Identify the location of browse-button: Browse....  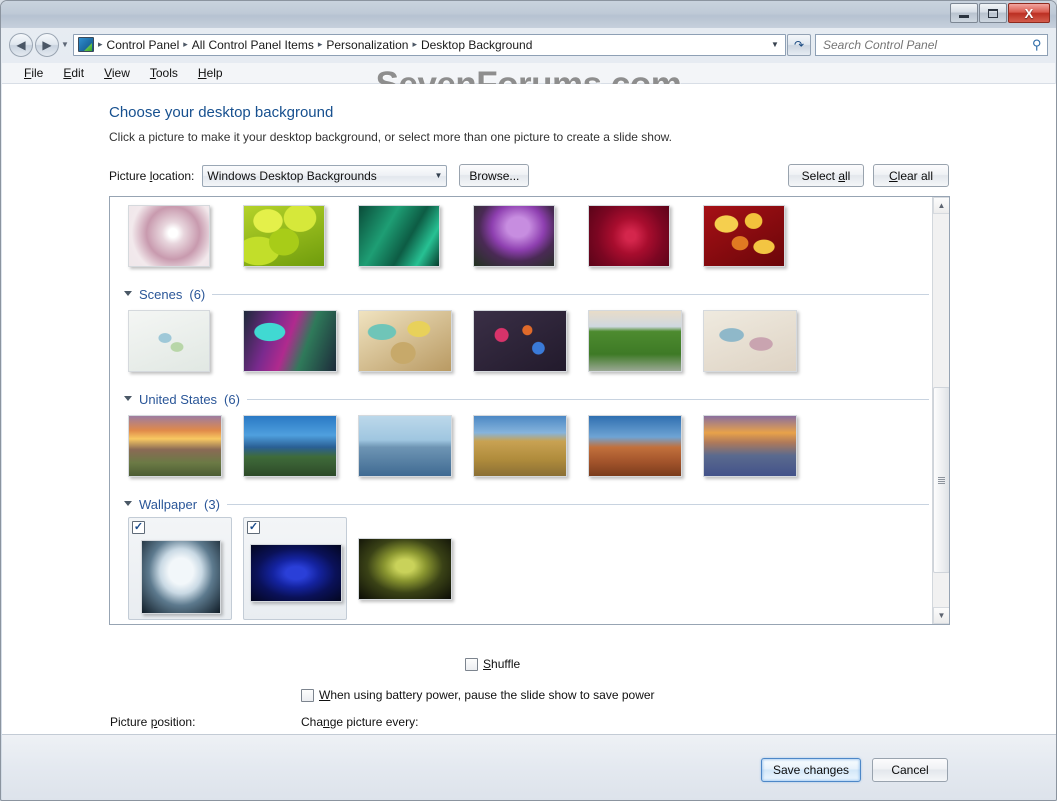
(494, 175).